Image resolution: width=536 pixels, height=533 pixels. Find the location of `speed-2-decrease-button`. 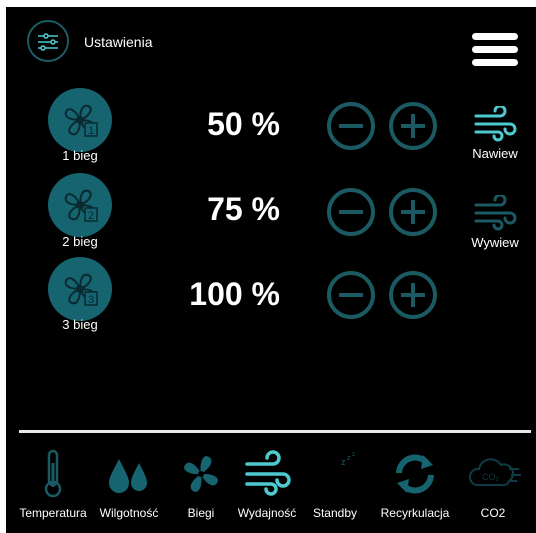

speed-2-decrease-button is located at coordinates (351, 212).